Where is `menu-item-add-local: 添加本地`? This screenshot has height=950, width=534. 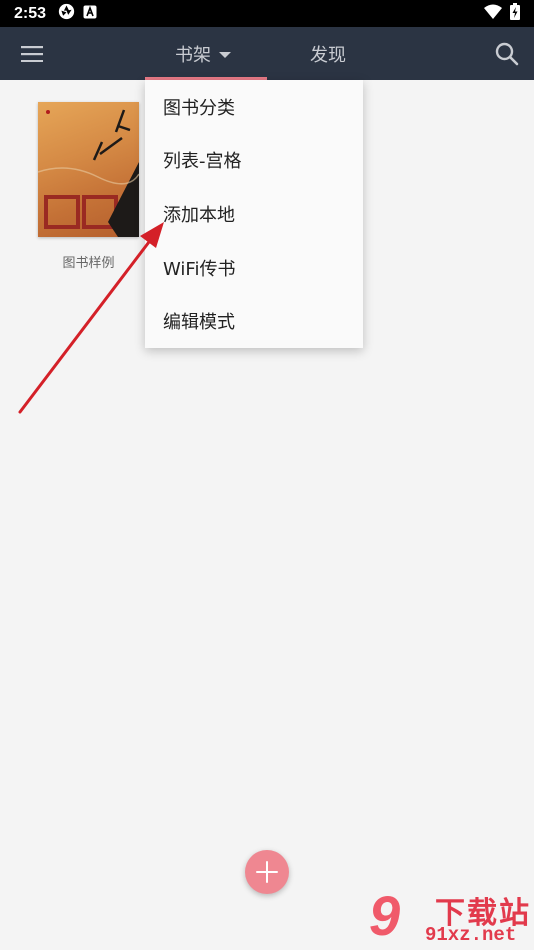 menu-item-add-local: 添加本地 is located at coordinates (254, 214).